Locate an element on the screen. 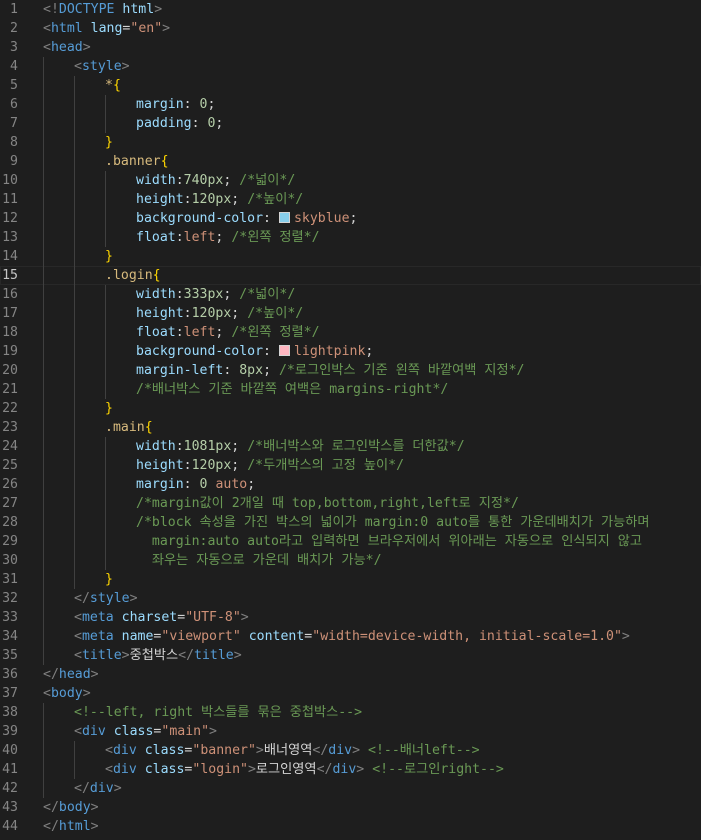  code-line: 36 </head> is located at coordinates (350, 674).